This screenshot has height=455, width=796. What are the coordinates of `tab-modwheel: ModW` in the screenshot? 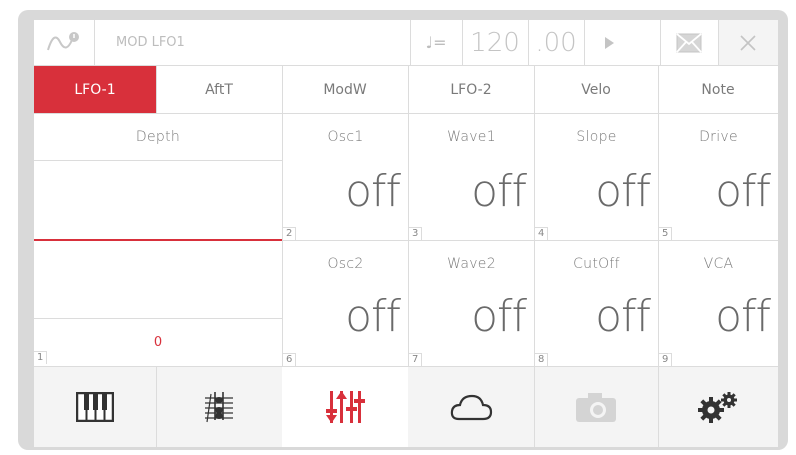 It's located at (345, 89).